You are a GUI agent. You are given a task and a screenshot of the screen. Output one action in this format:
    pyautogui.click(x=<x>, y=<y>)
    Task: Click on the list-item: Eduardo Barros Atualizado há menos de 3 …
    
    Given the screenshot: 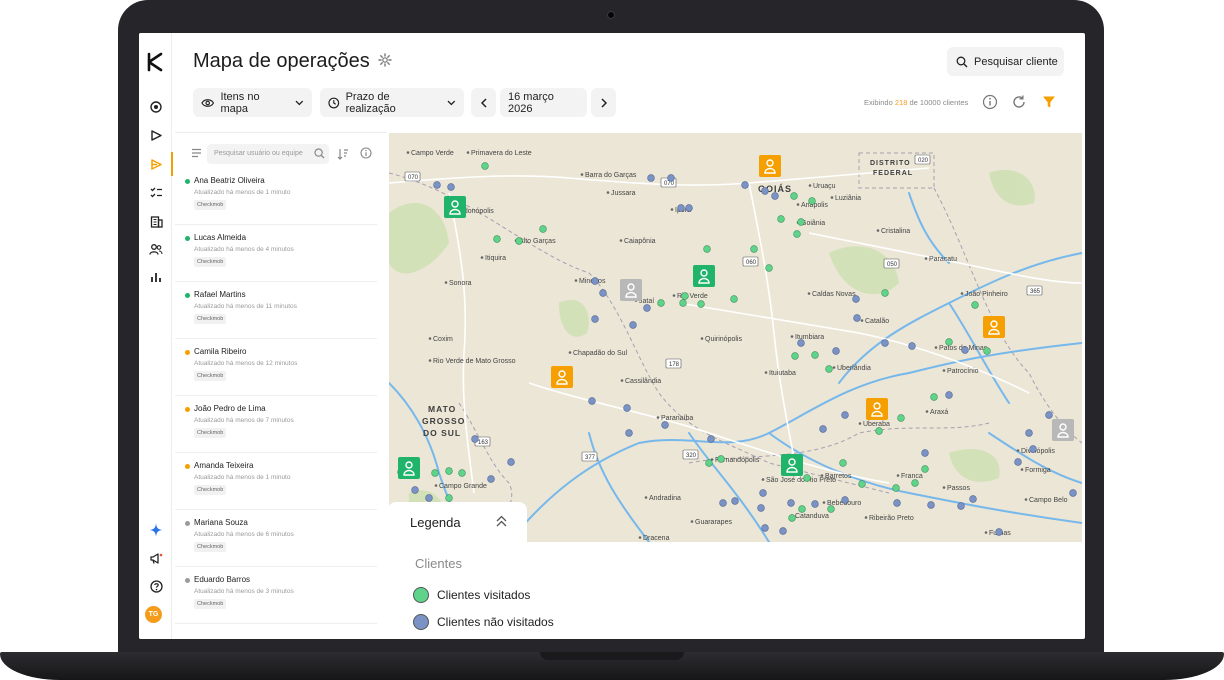 What is the action you would take?
    pyautogui.click(x=276, y=595)
    